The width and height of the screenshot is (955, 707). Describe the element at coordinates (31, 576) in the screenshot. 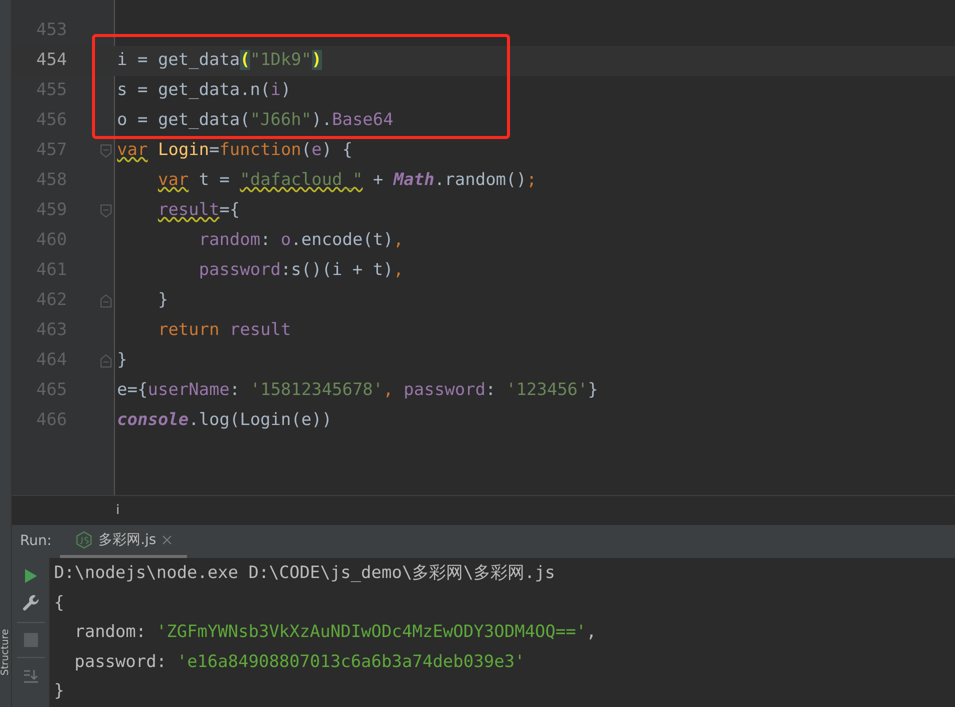

I see `run-icon` at that location.